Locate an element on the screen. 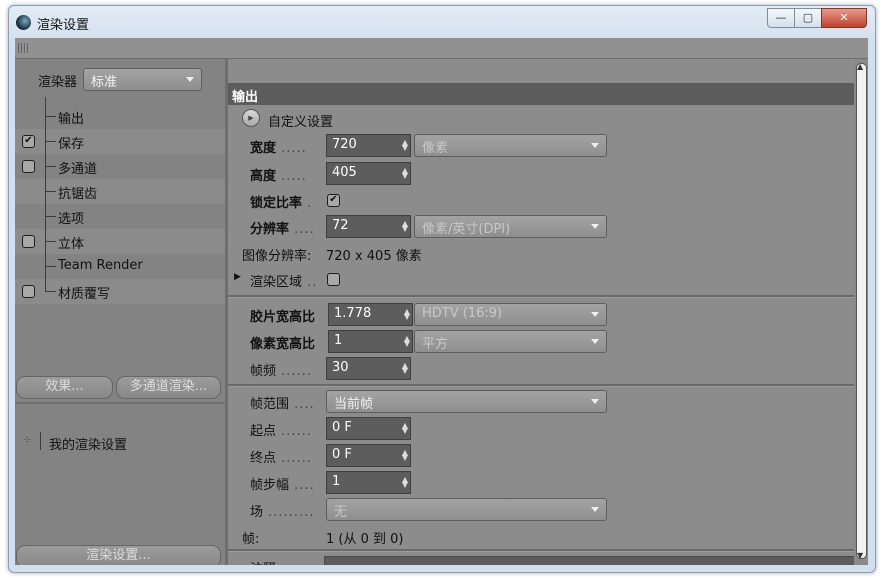  notes-field is located at coordinates (590, 560).